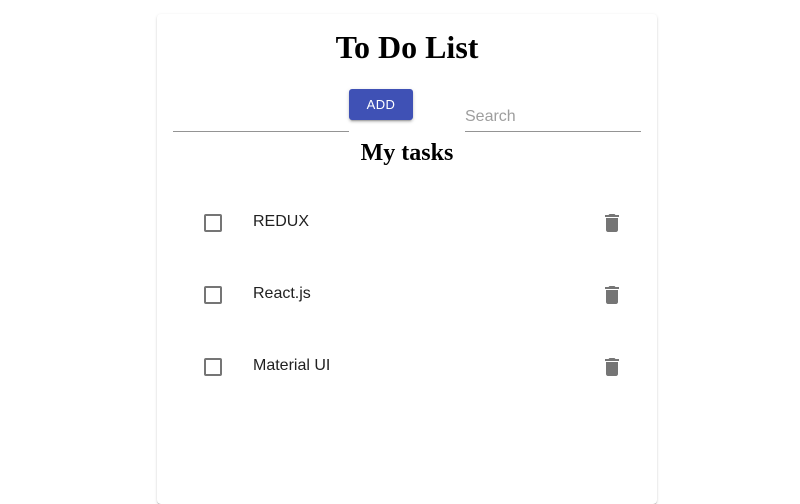  I want to click on task-label: React.js, so click(282, 293).